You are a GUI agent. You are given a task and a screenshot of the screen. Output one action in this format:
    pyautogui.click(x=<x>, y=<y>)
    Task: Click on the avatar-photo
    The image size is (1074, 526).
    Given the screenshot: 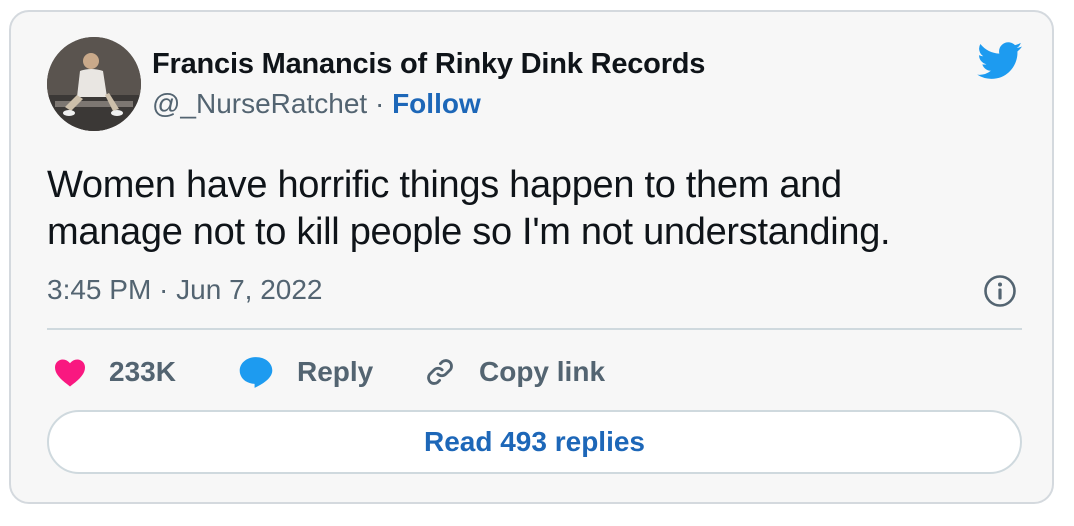 What is the action you would take?
    pyautogui.click(x=94, y=84)
    